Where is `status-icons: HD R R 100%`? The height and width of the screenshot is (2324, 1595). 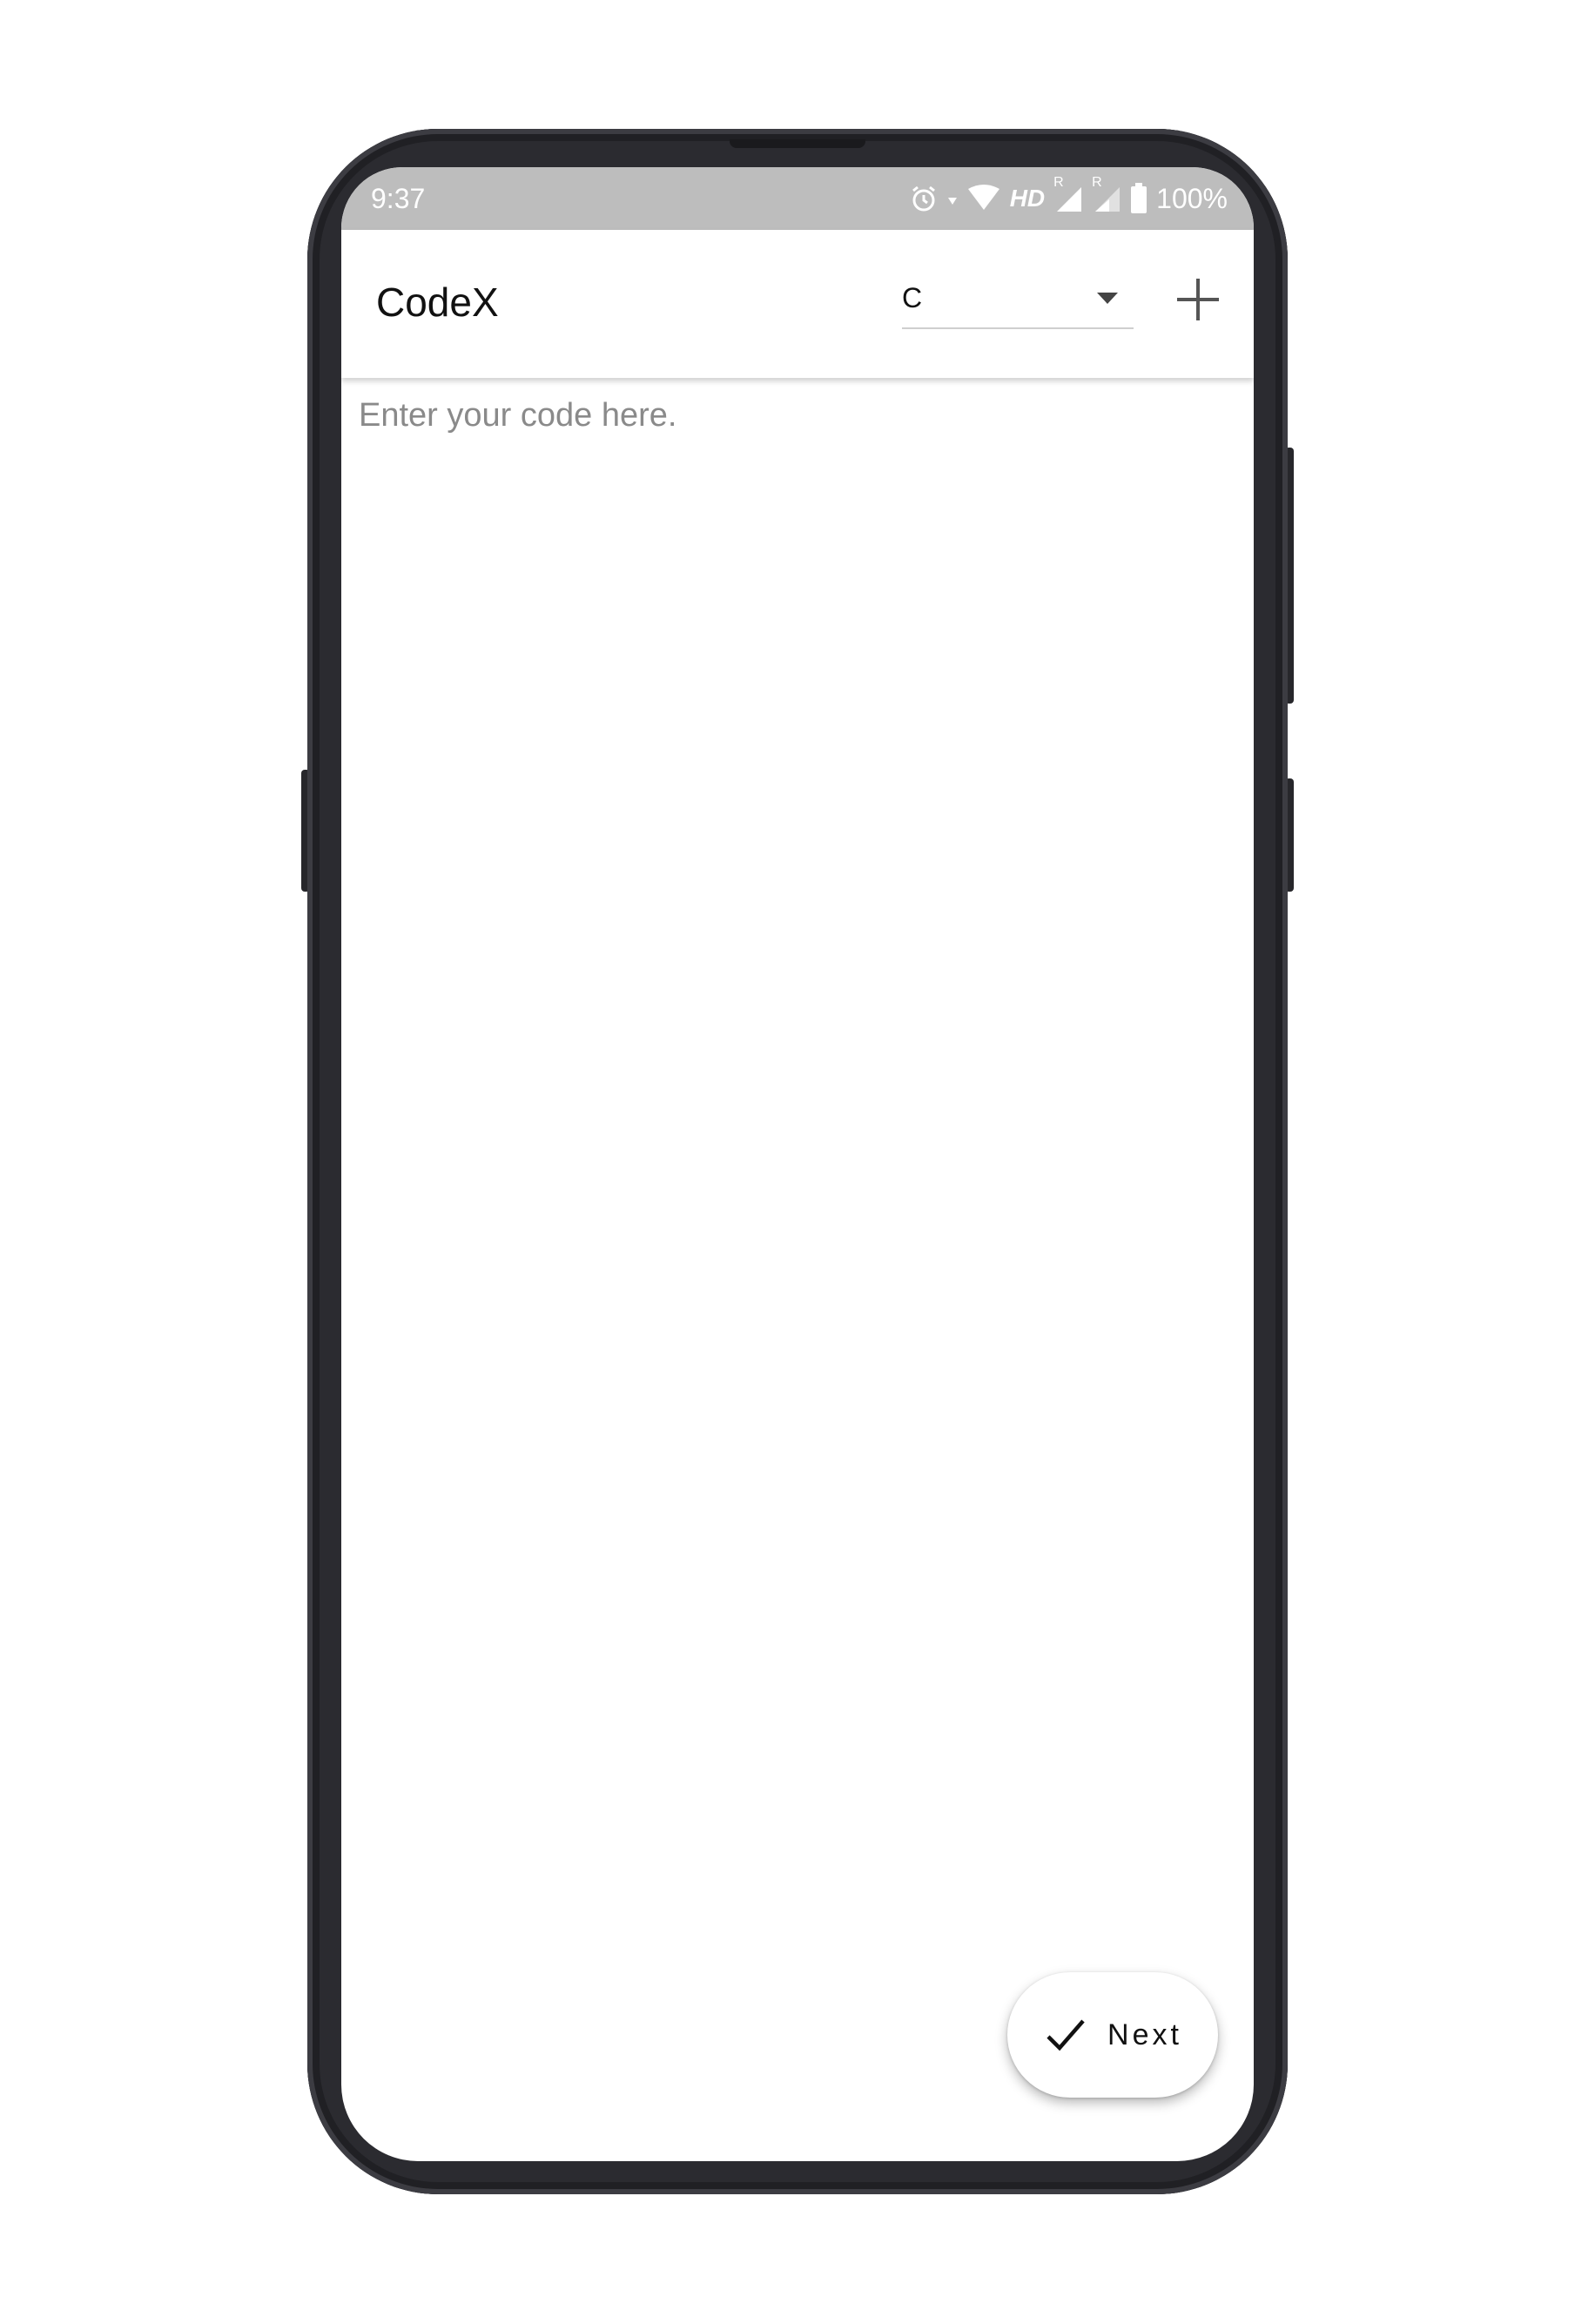
status-icons: HD R R 100% is located at coordinates (1068, 196).